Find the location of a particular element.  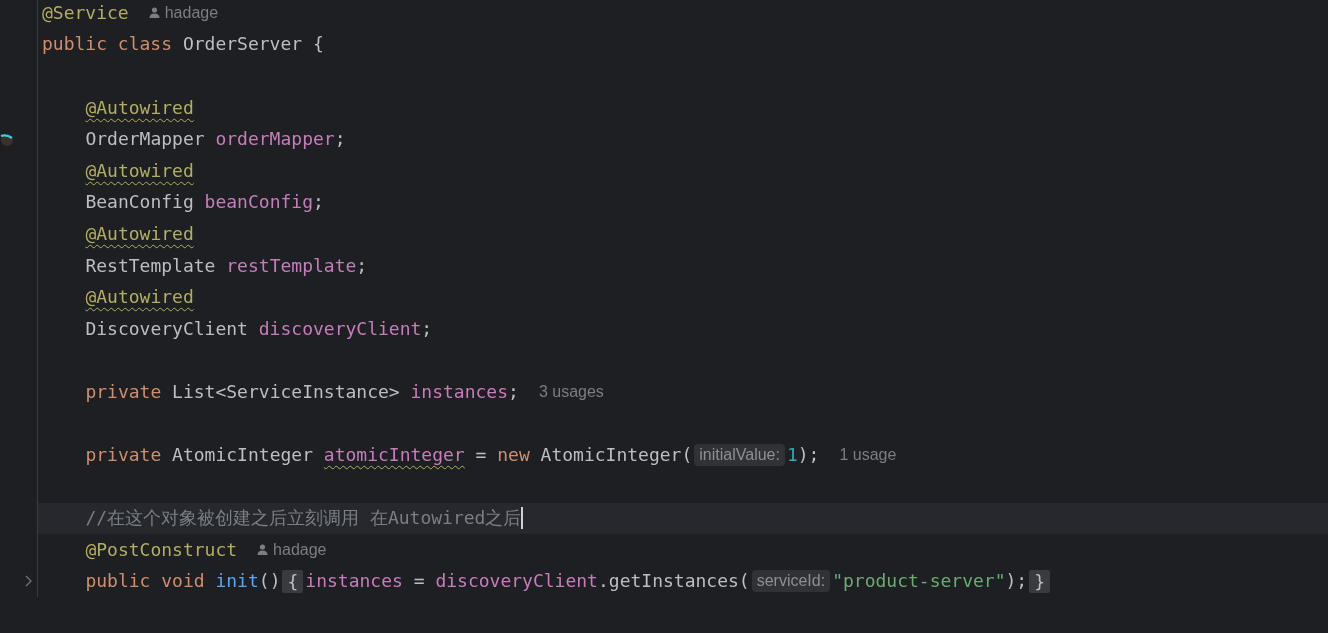

code-text: BeanConfig is located at coordinates (140, 202).